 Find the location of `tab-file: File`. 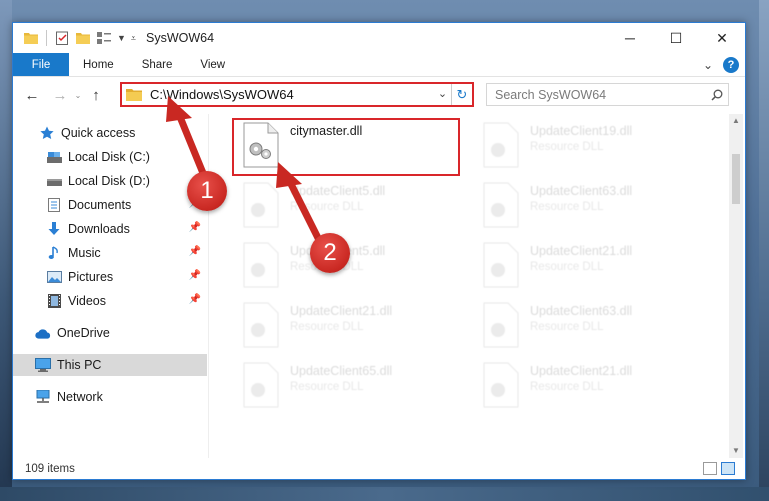

tab-file: File is located at coordinates (41, 64).